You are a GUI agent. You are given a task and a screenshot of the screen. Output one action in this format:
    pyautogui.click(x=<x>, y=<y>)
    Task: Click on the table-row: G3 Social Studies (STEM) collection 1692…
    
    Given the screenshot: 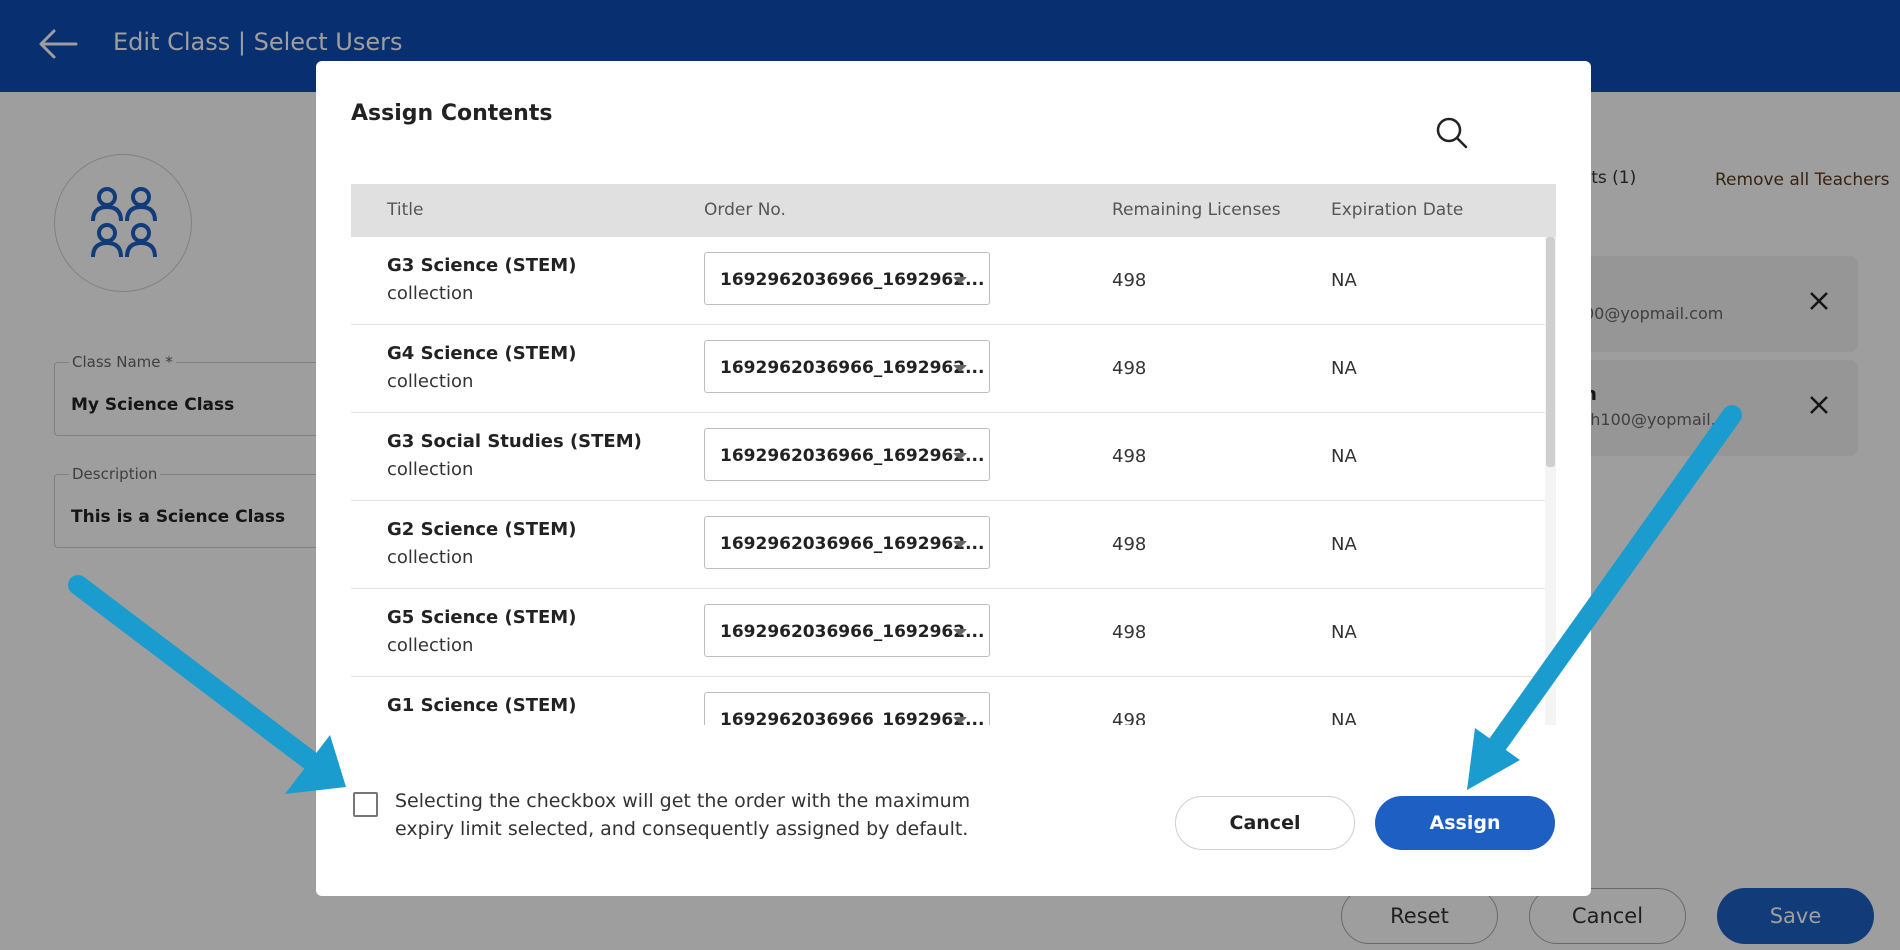 What is the action you would take?
    pyautogui.click(x=948, y=457)
    